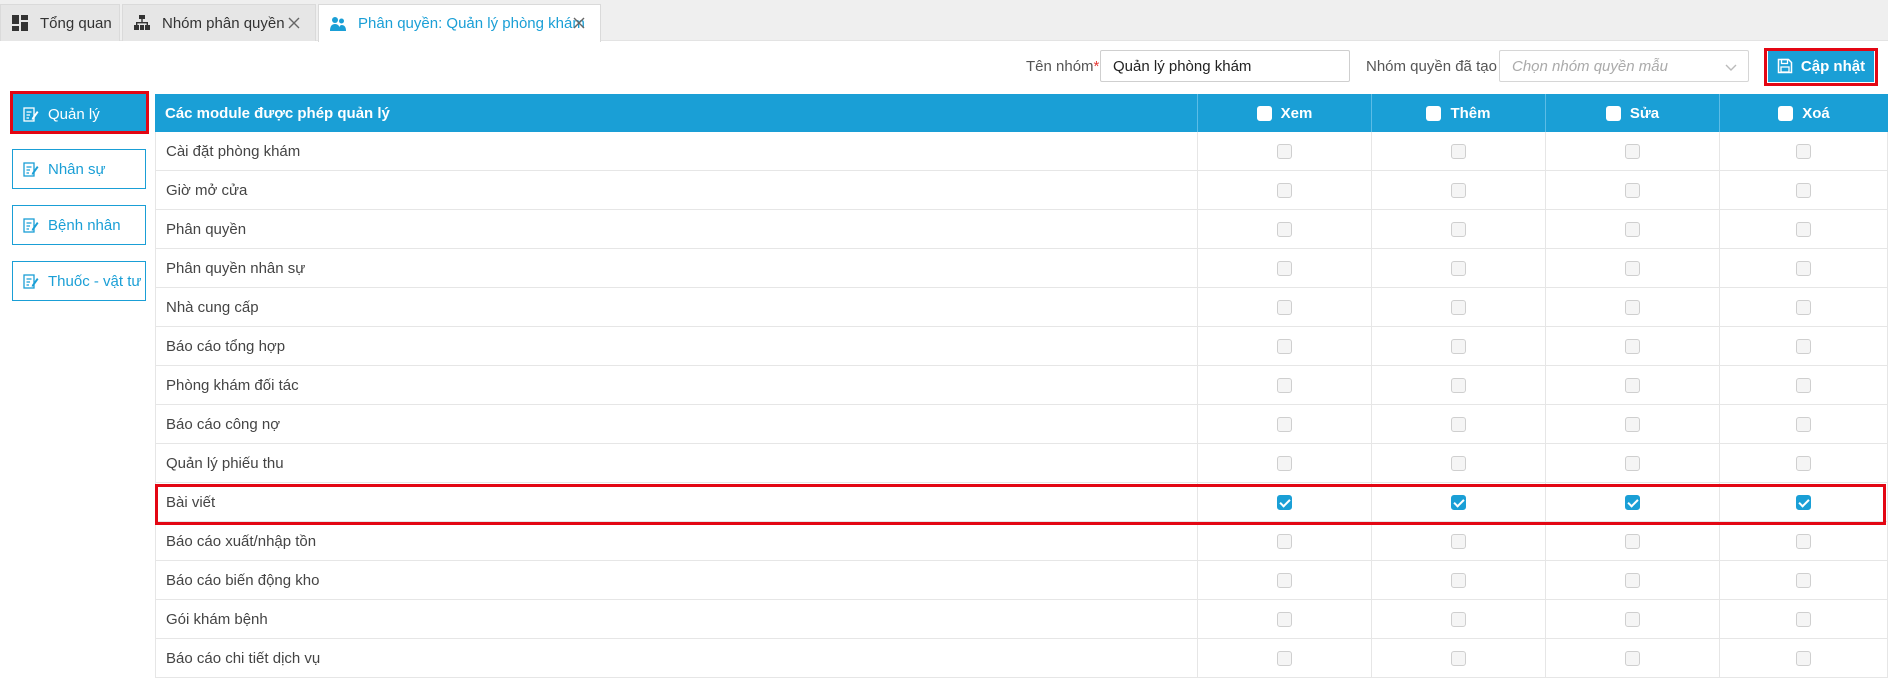  I want to click on tab-overview: Tổng quan, so click(60, 22).